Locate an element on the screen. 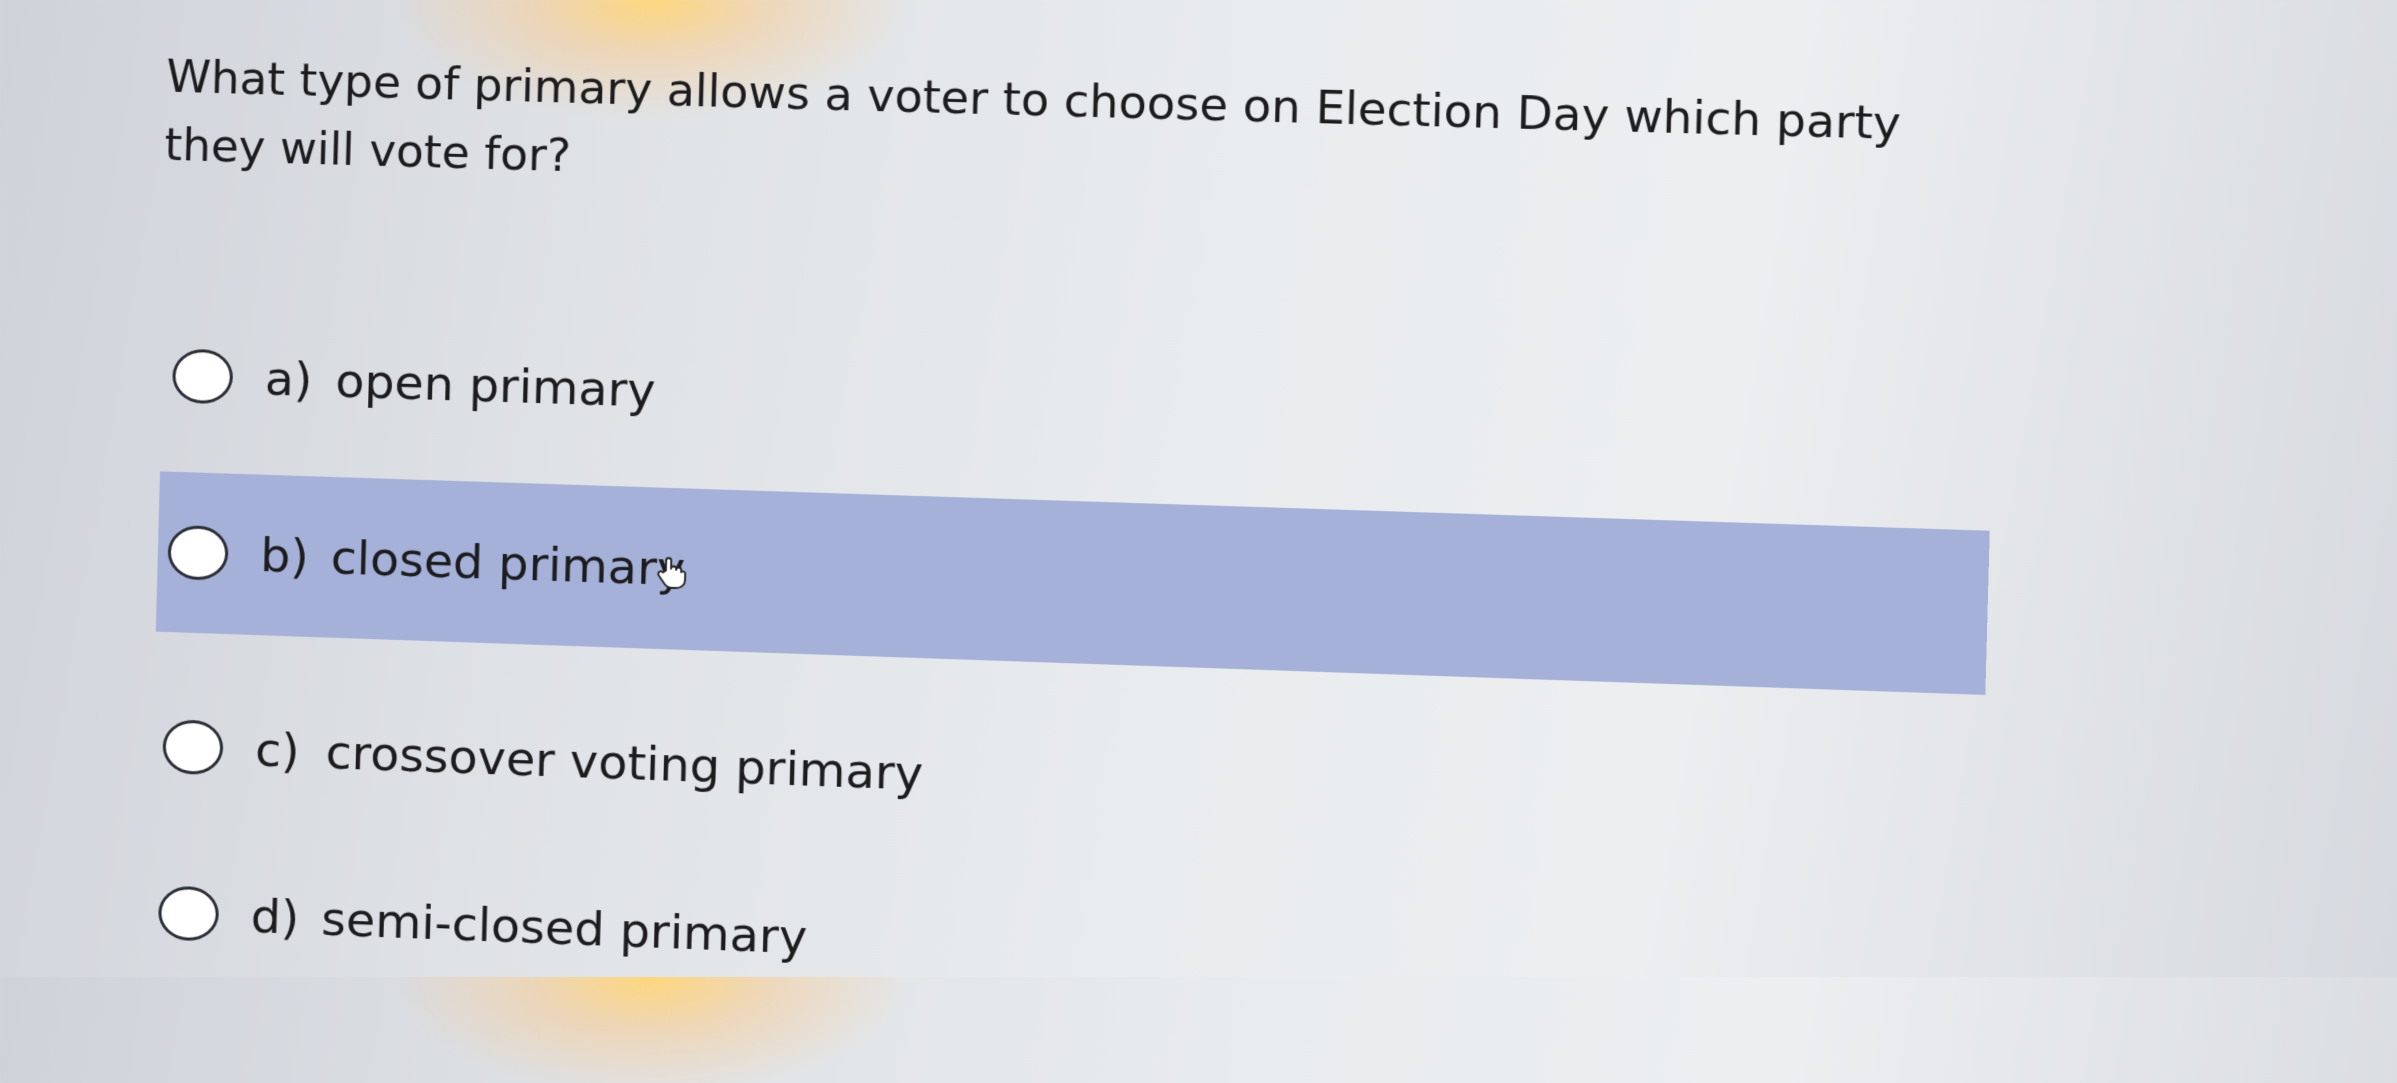  radio-button-a is located at coordinates (202, 376).